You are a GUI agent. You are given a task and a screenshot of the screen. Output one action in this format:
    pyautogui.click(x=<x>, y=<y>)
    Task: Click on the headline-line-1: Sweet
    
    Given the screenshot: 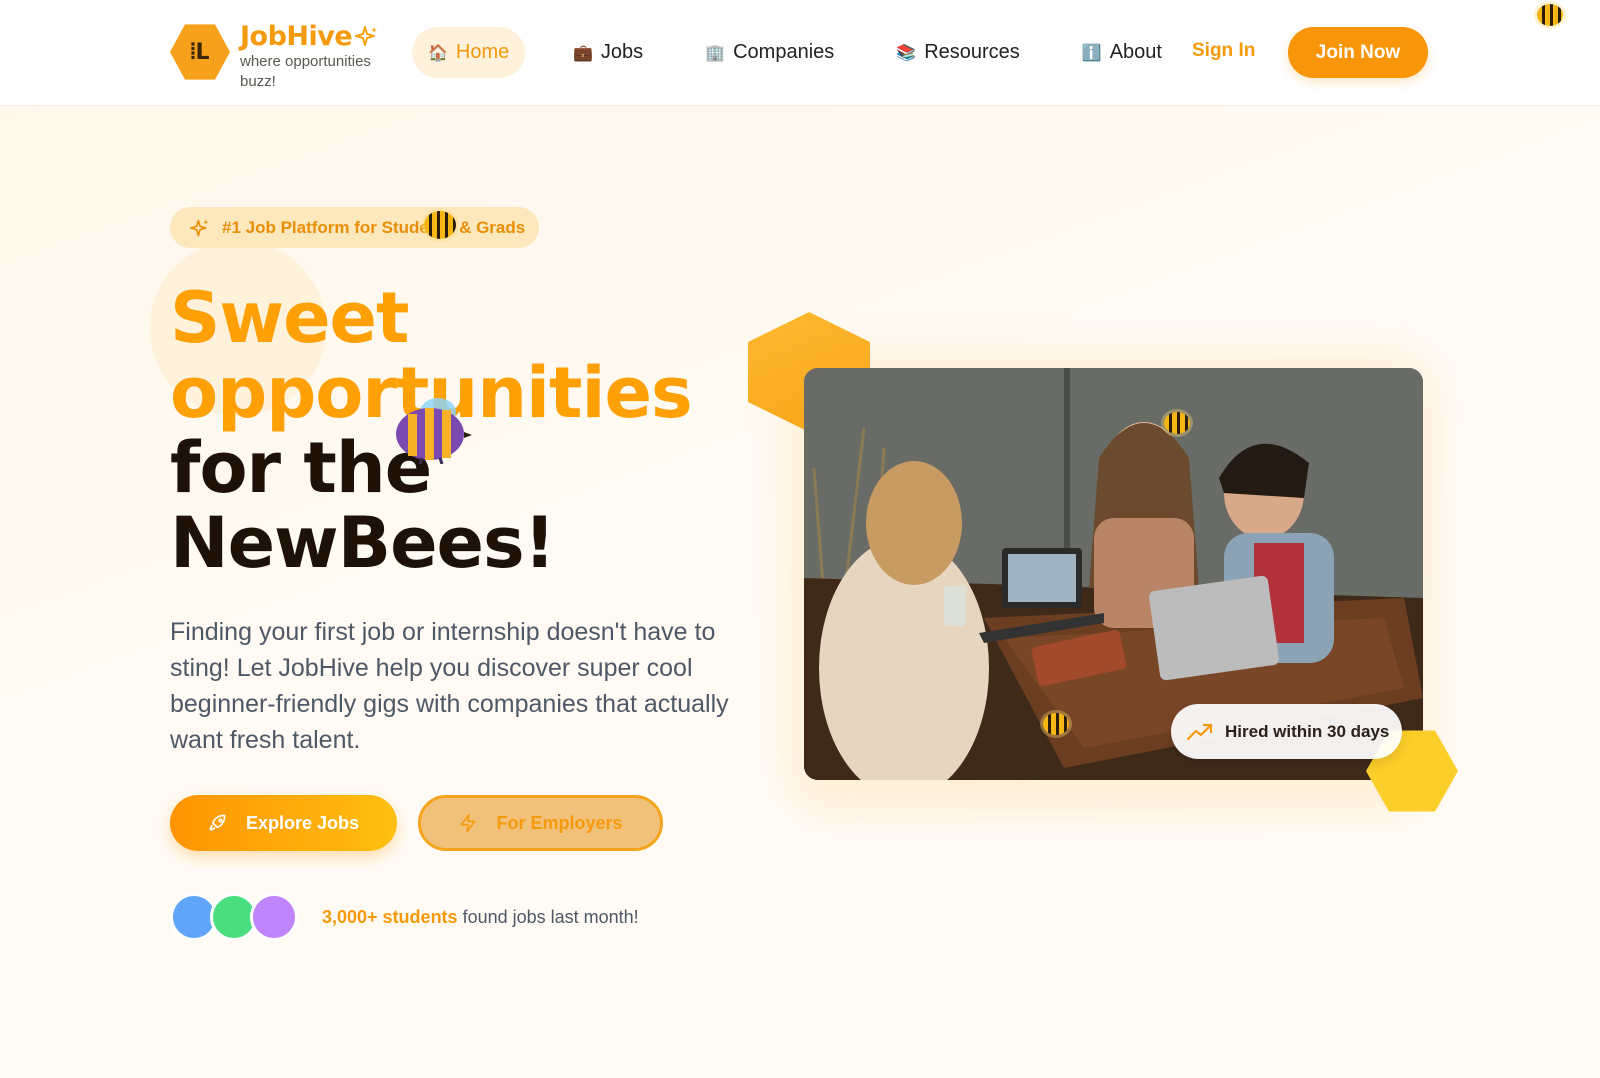 What is the action you would take?
    pyautogui.click(x=290, y=318)
    